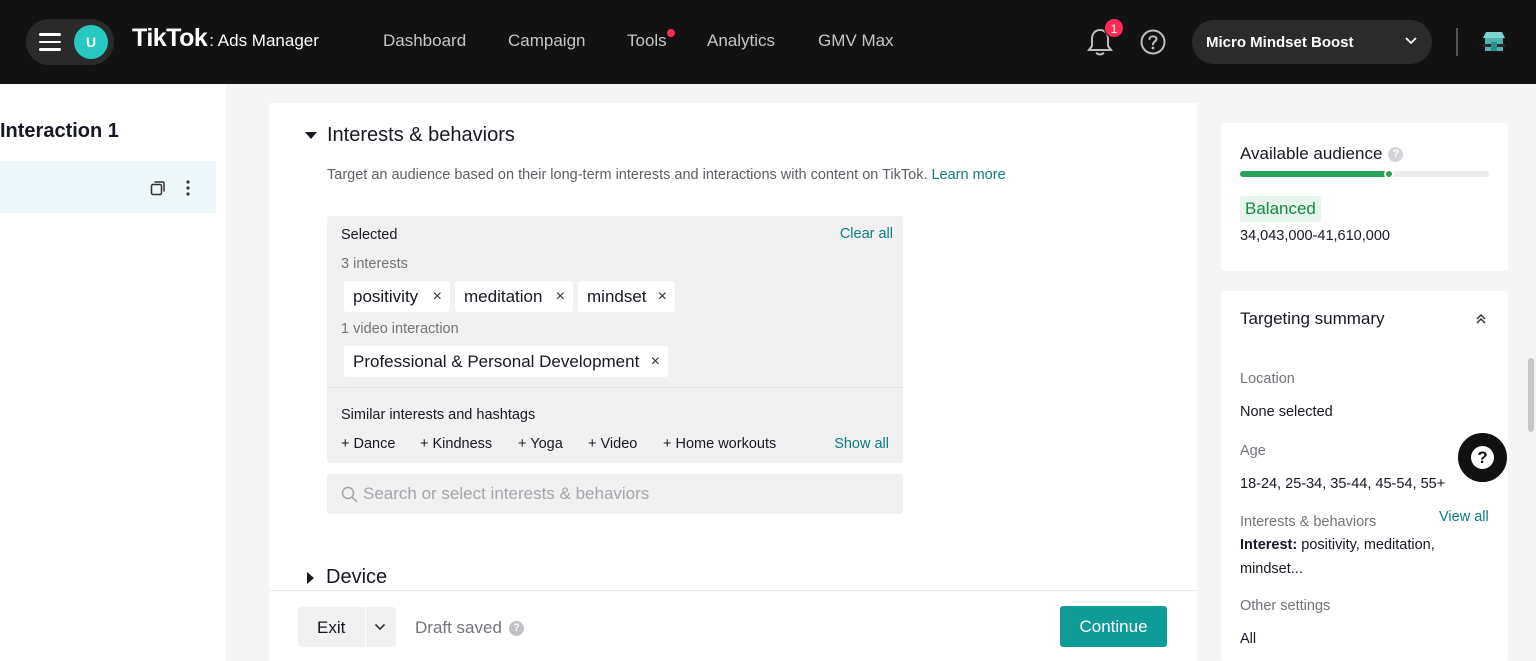  Describe the element at coordinates (866, 234) in the screenshot. I see `clear-all-button: Clear all` at that location.